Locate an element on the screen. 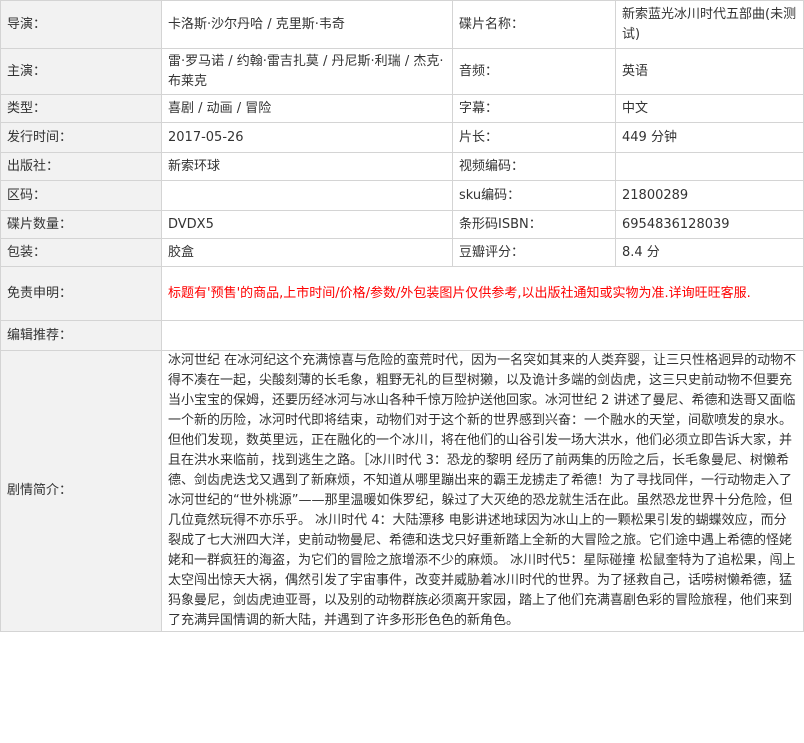 This screenshot has width=804, height=743. barcode-label: 条形码ISBN： is located at coordinates (534, 224).